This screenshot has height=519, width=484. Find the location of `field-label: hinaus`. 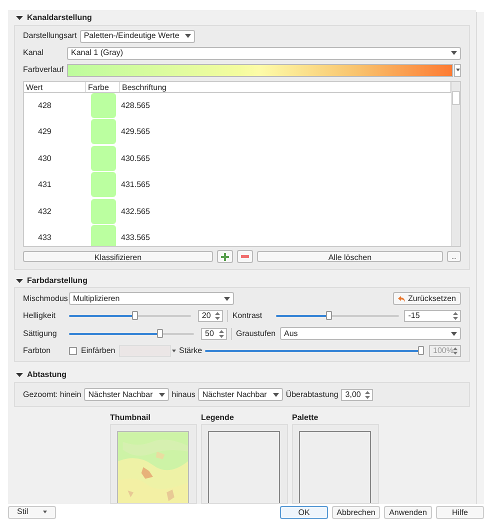

field-label: hinaus is located at coordinates (184, 394).